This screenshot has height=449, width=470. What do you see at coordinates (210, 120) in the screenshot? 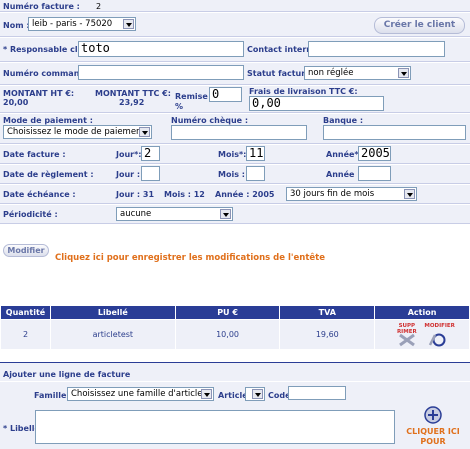
I see `numero-cheque-label: Numéro chèque :` at bounding box center [210, 120].